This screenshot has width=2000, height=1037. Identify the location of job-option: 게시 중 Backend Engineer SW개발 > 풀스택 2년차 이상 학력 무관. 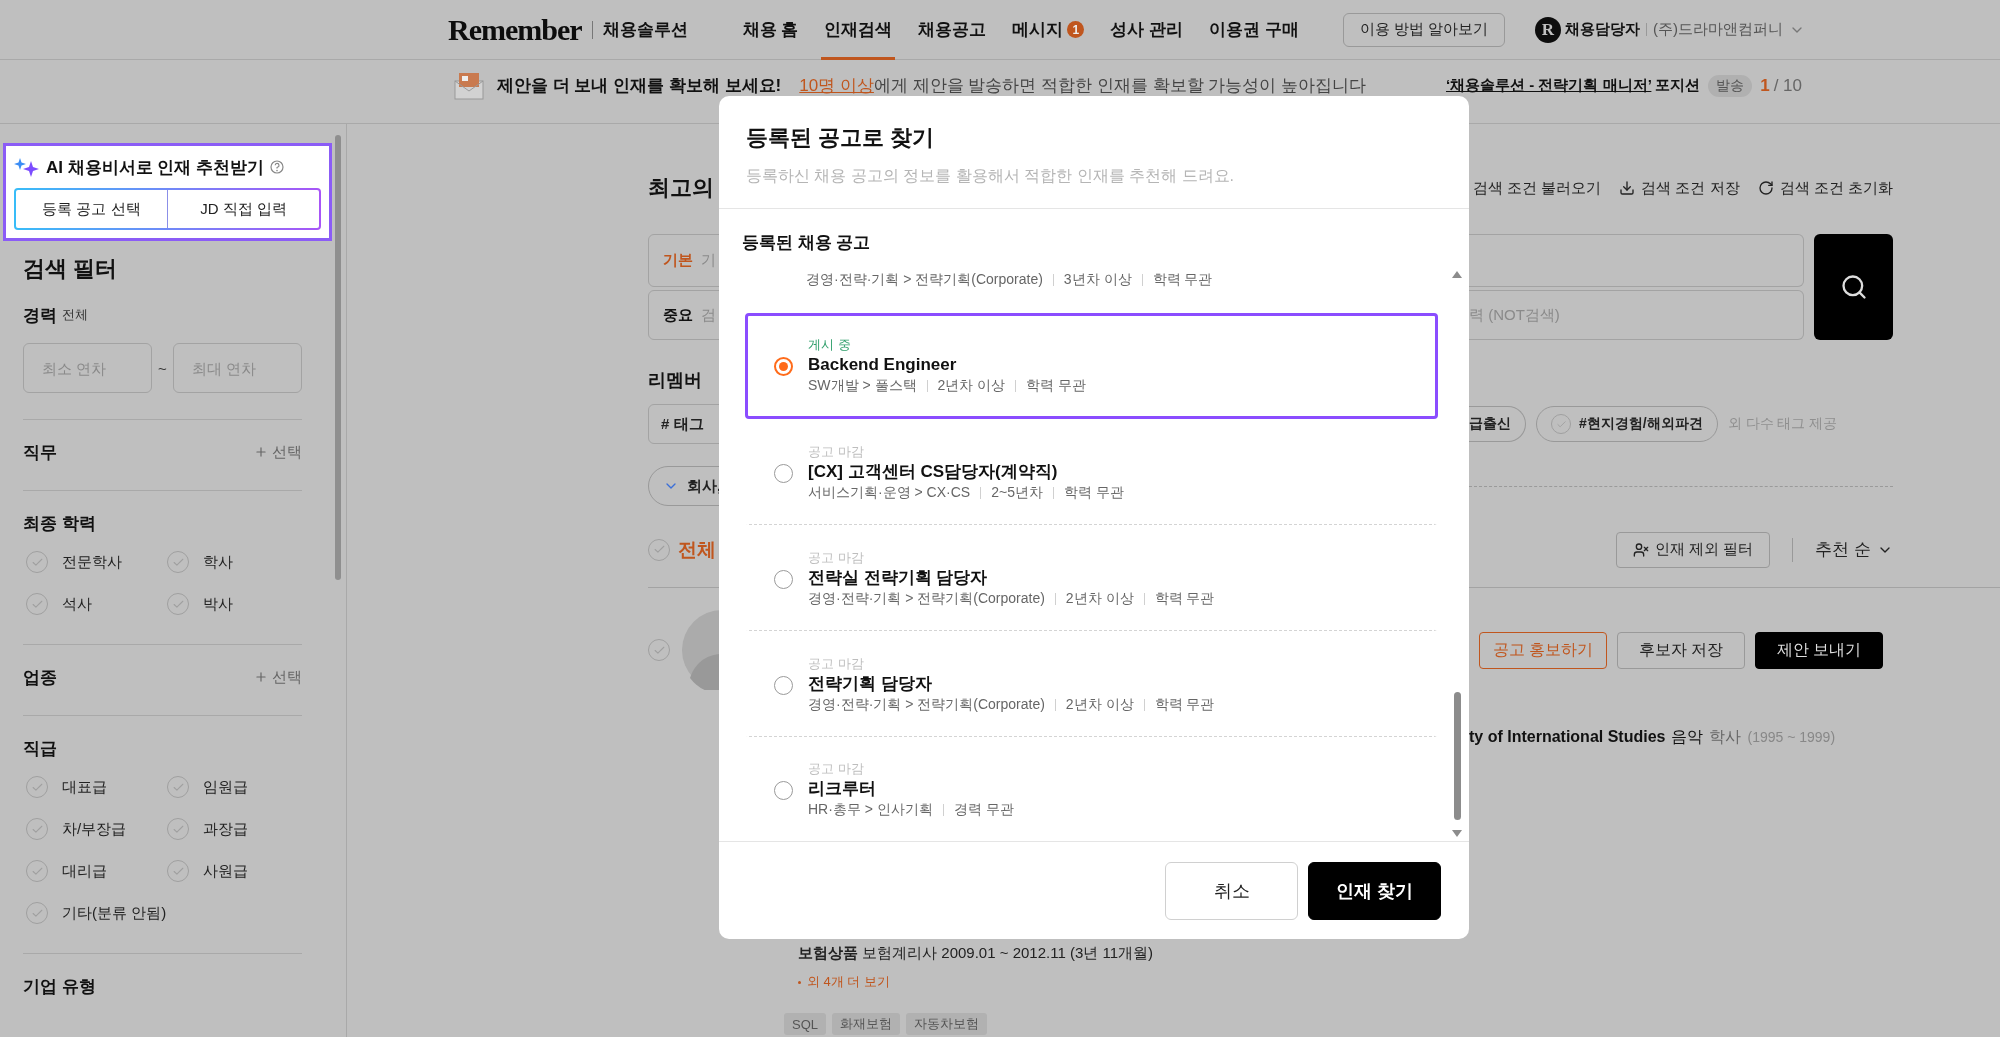
(1091, 366).